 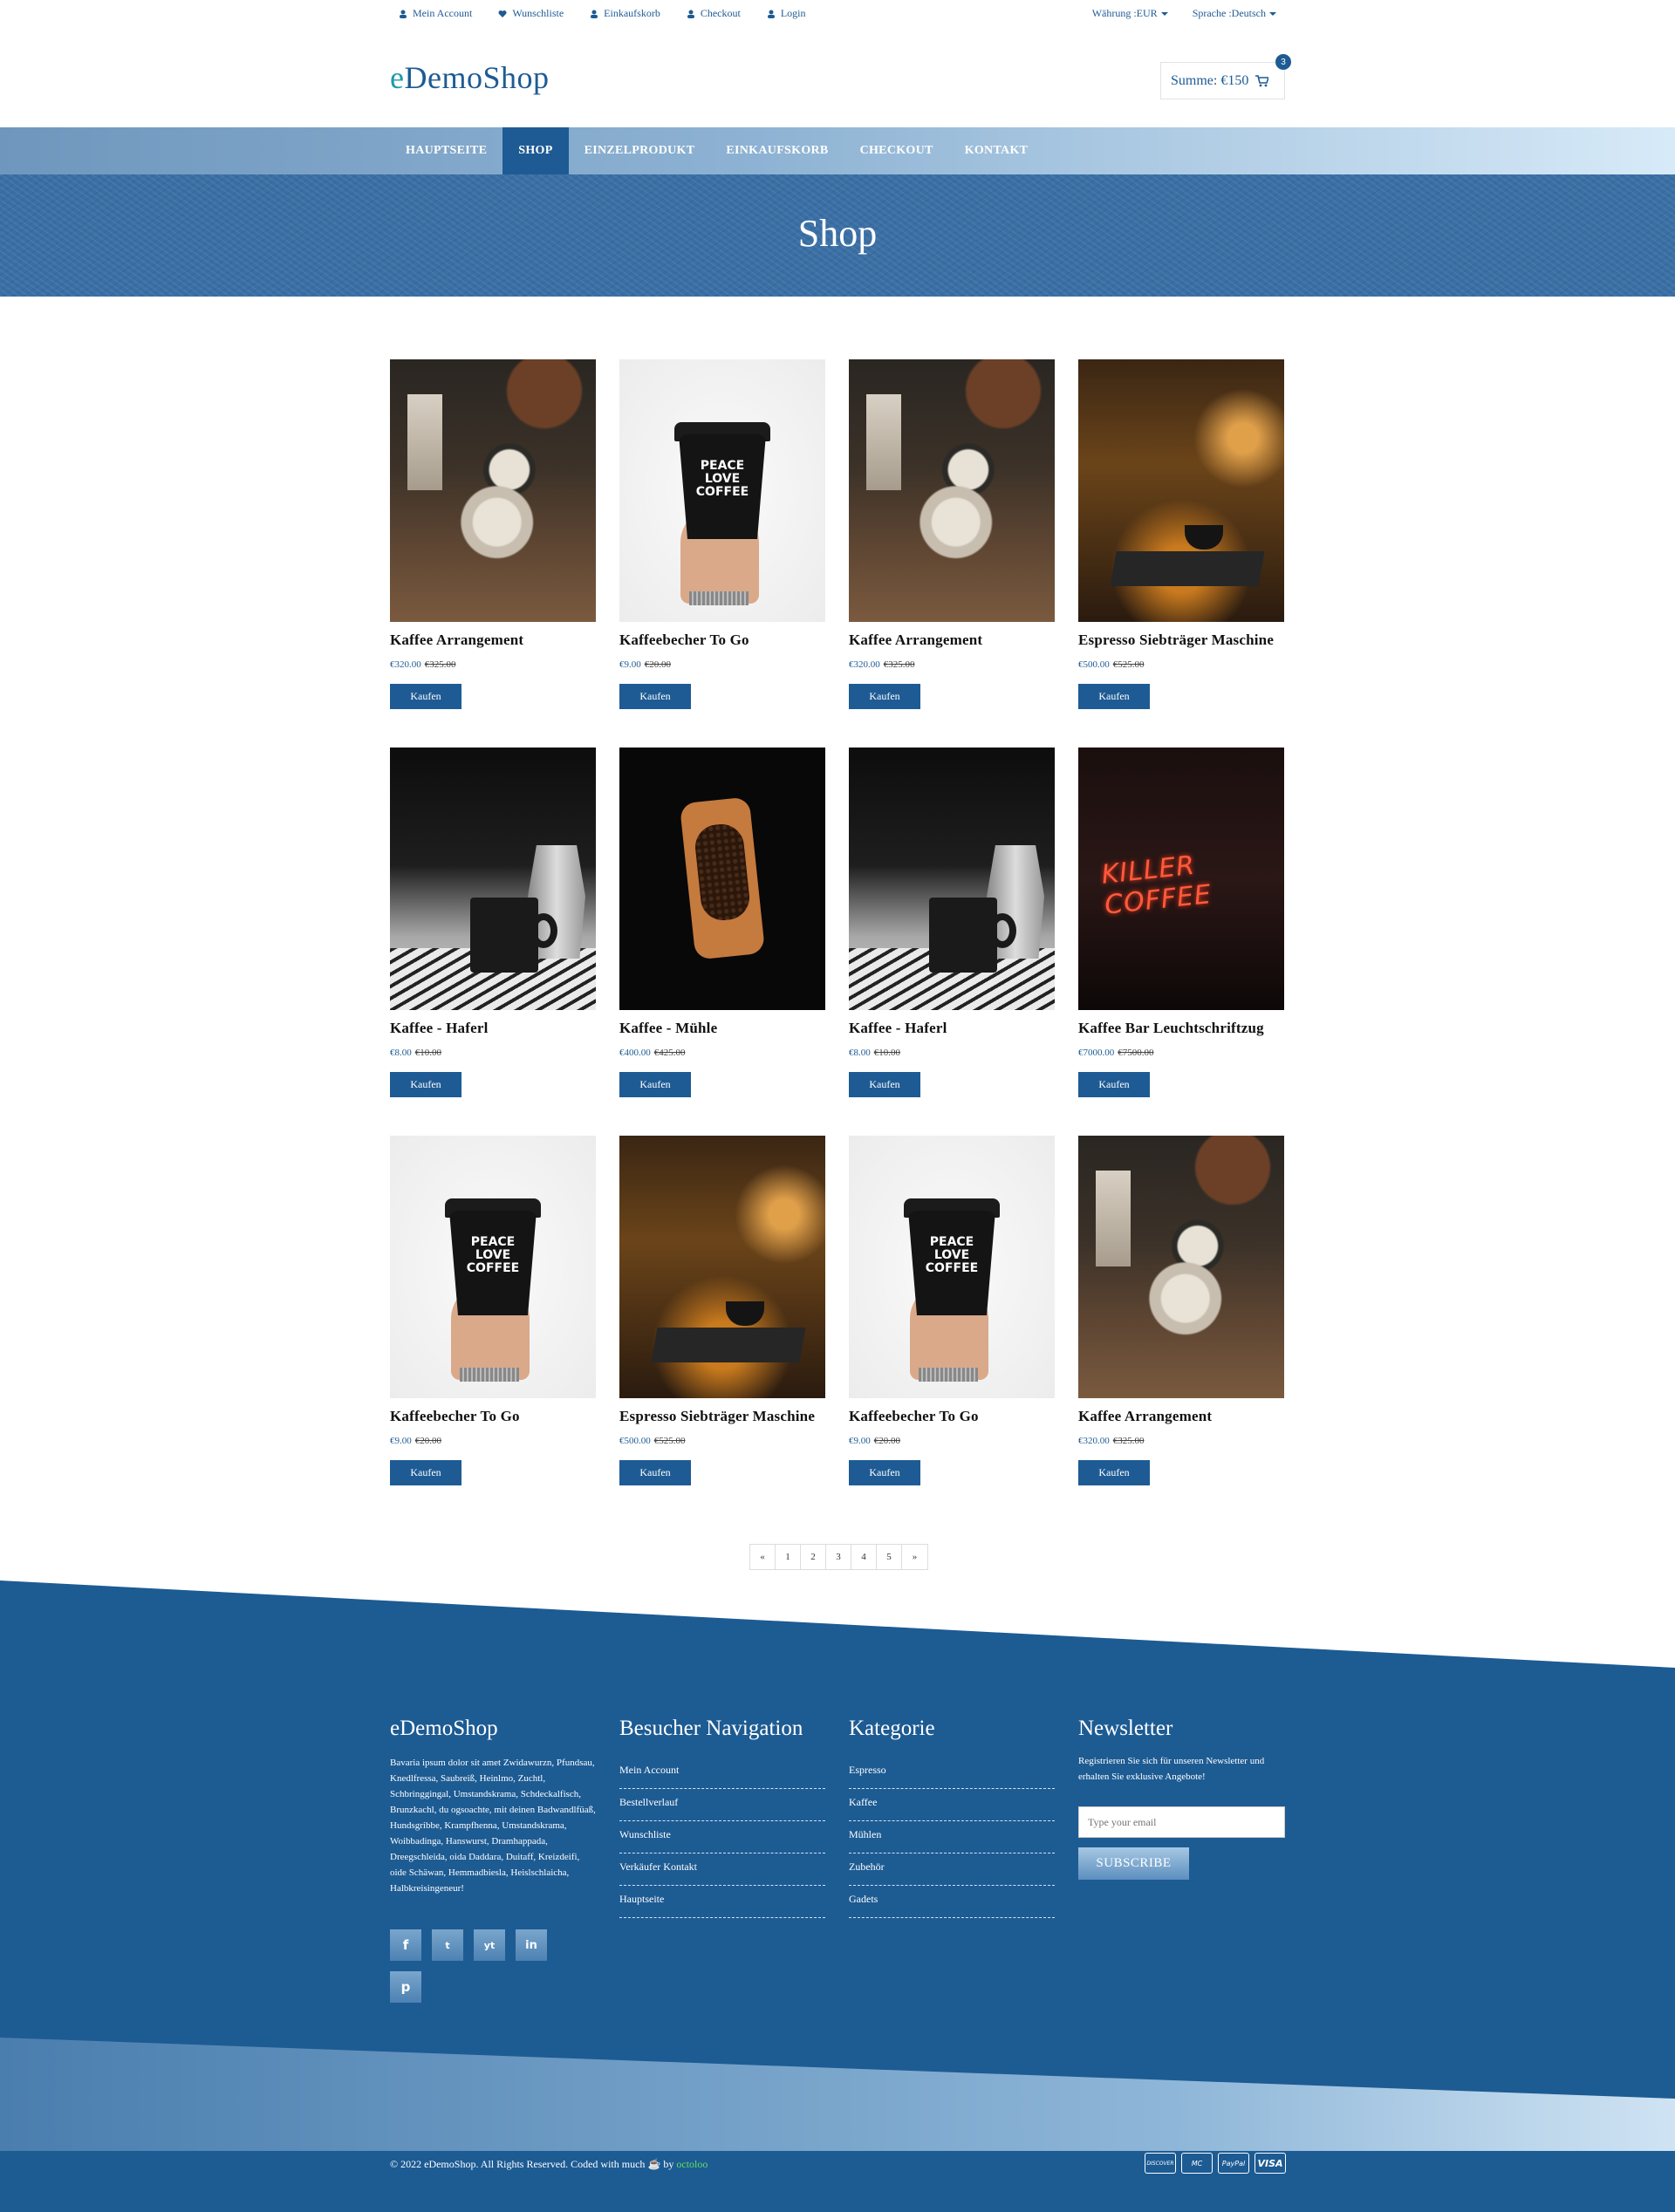 What do you see at coordinates (401, 1441) in the screenshot?
I see `current-price: €9.00` at bounding box center [401, 1441].